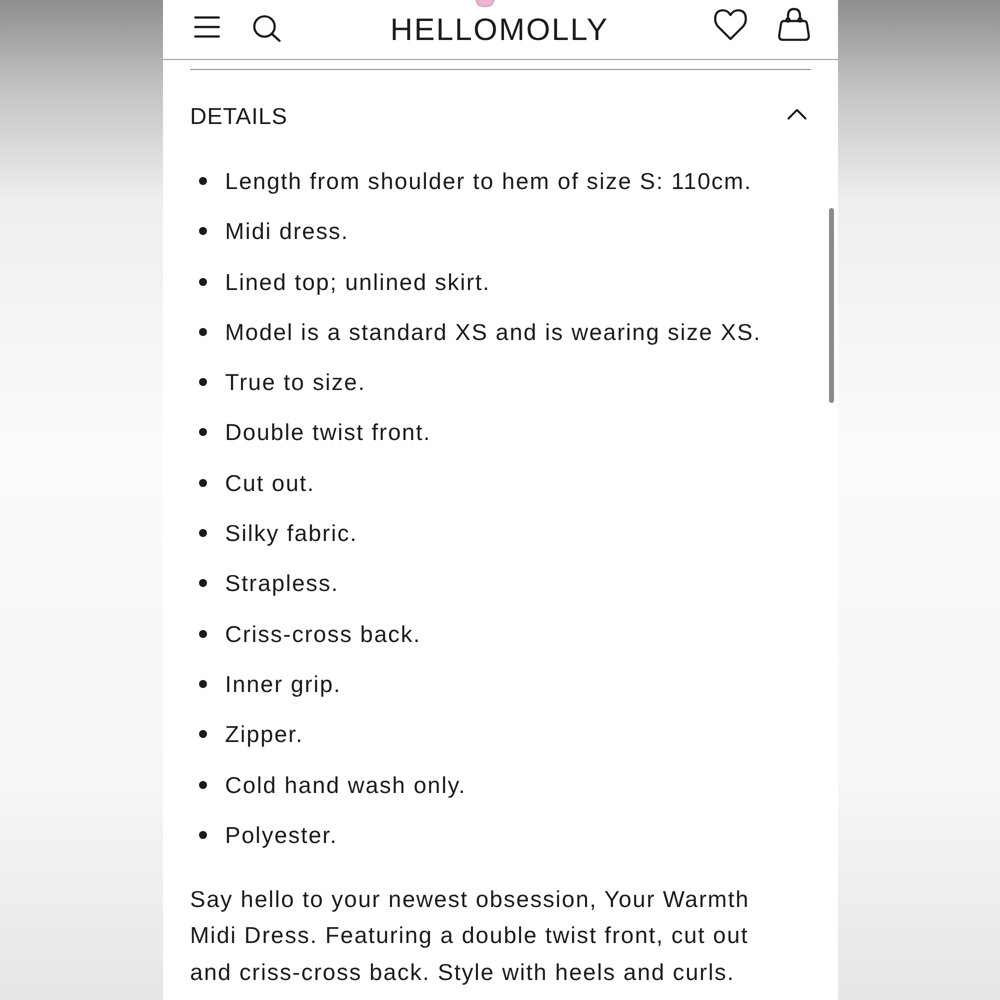 This screenshot has width=1000, height=1000. I want to click on detail-text: Criss-cross back., so click(323, 634).